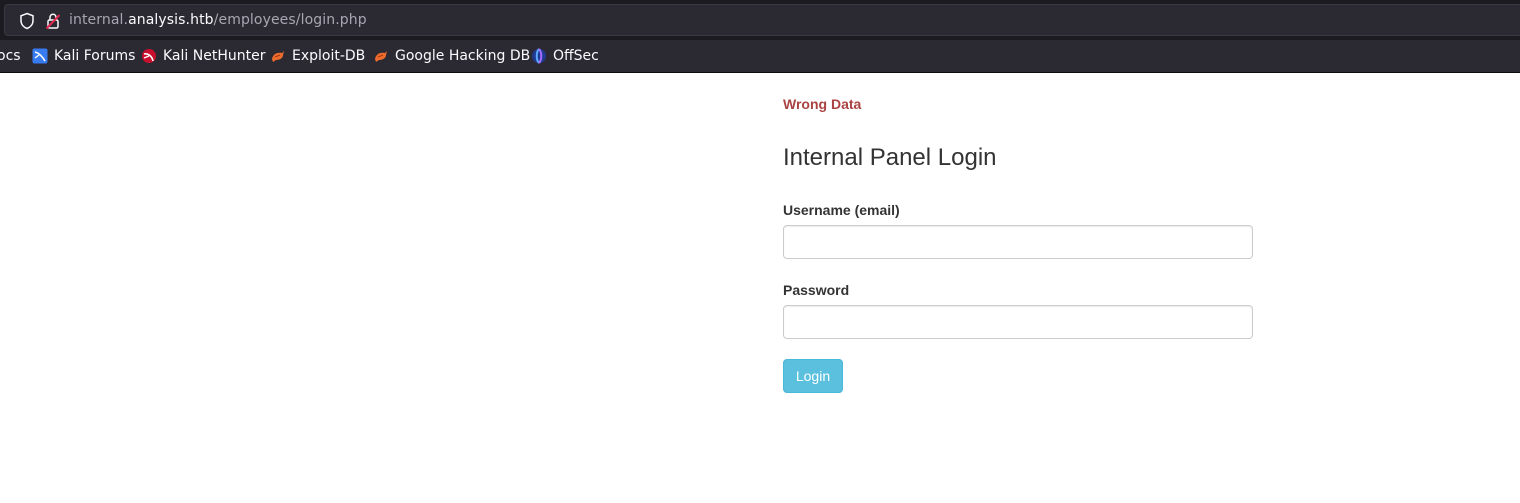 The image size is (1520, 503). What do you see at coordinates (841, 210) in the screenshot?
I see `username-label: Username (email)` at bounding box center [841, 210].